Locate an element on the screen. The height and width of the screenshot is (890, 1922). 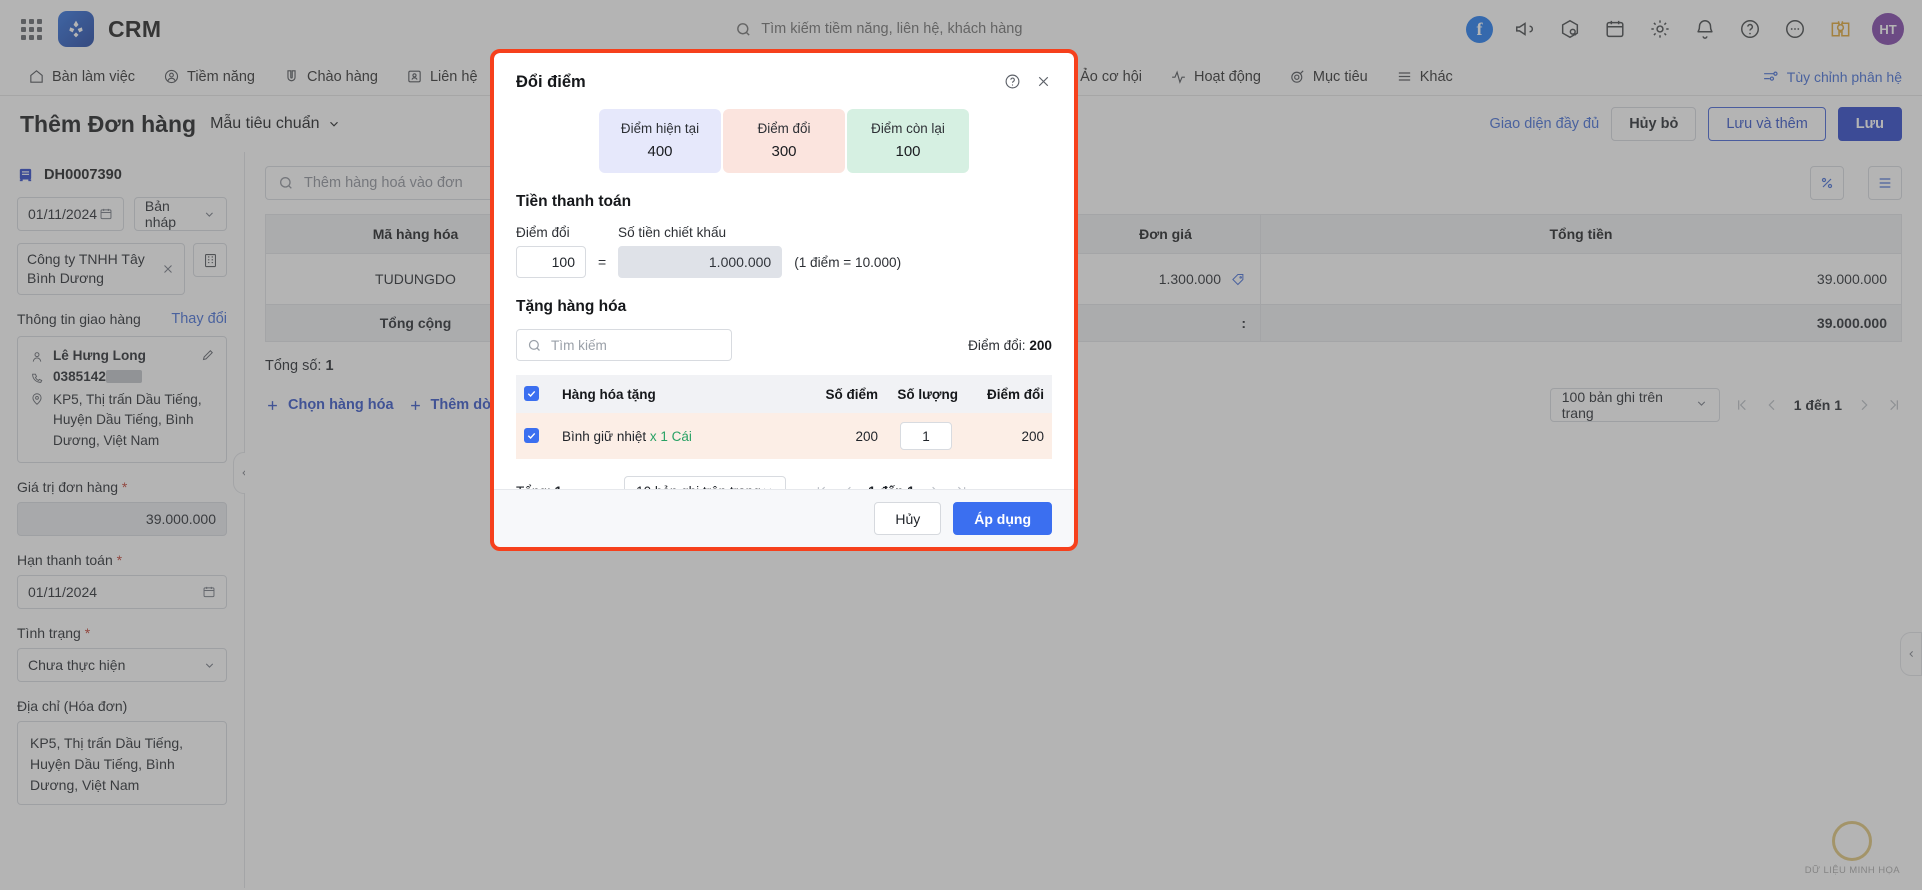
gift-row-points: 200 is located at coordinates (844, 436).